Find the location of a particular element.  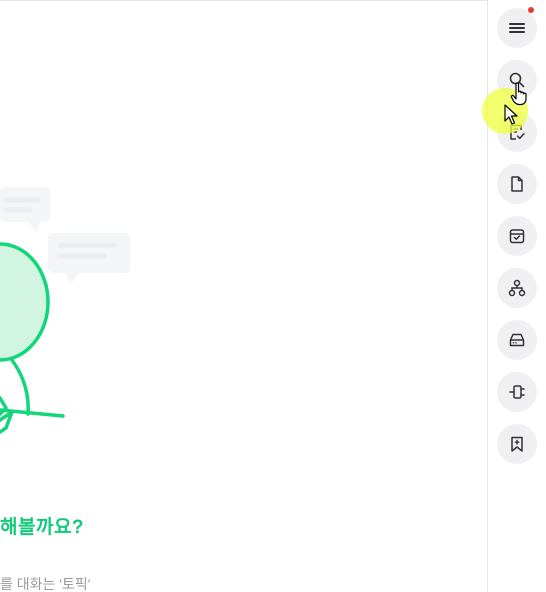

hamburger-icon is located at coordinates (517, 28).